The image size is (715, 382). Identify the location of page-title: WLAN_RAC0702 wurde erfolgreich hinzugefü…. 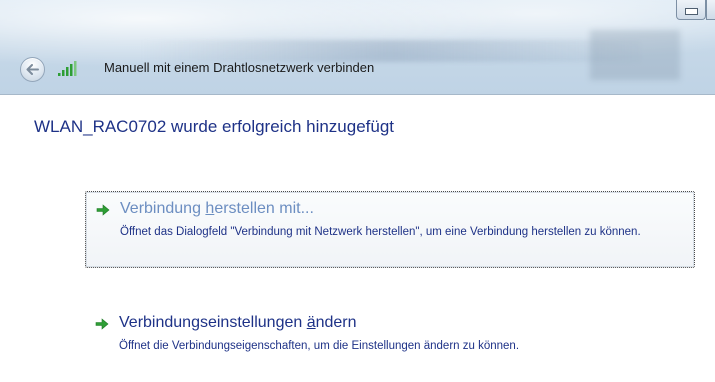
(214, 126).